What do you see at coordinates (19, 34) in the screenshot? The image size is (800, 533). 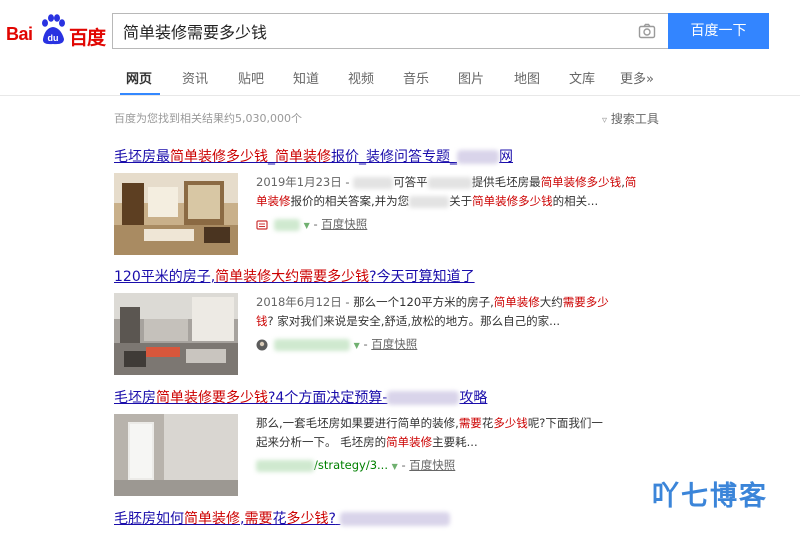 I see `logo-text-bai: Bai` at bounding box center [19, 34].